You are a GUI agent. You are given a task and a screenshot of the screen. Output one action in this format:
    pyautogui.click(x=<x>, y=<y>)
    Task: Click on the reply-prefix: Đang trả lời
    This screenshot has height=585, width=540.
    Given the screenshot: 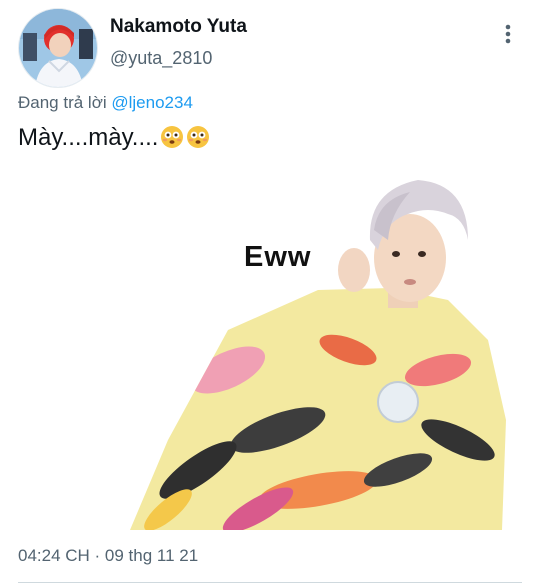 What is the action you would take?
    pyautogui.click(x=62, y=102)
    